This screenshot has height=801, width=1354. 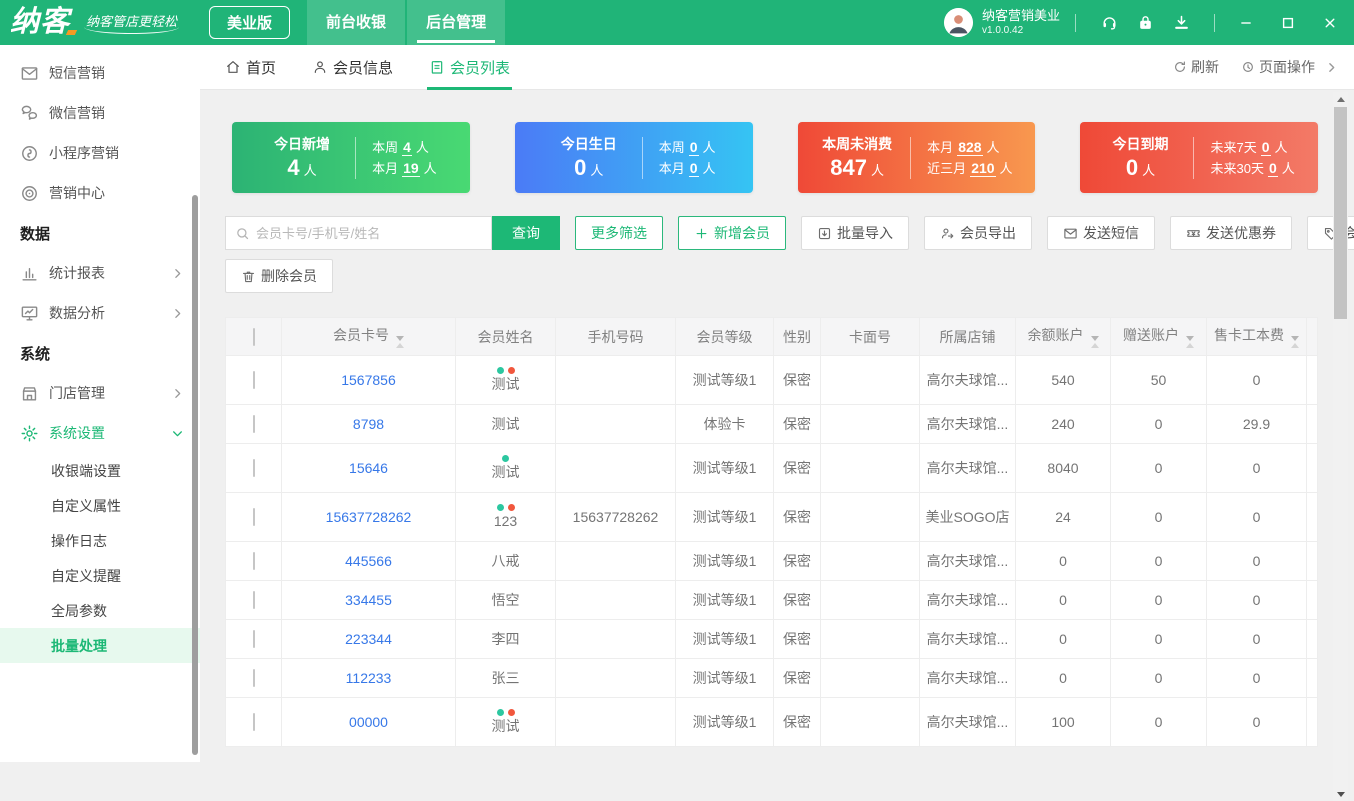 What do you see at coordinates (356, 22) in the screenshot?
I see `topnav-tab-cashier: 前台收银` at bounding box center [356, 22].